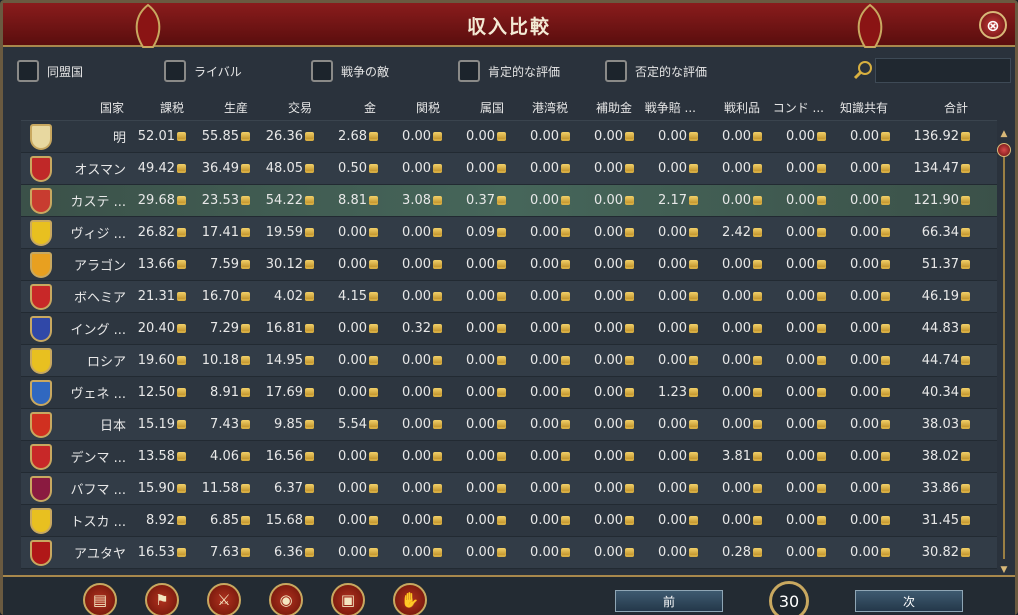  Describe the element at coordinates (469, 71) in the screenshot. I see `positive-opinion-checkbox` at that location.